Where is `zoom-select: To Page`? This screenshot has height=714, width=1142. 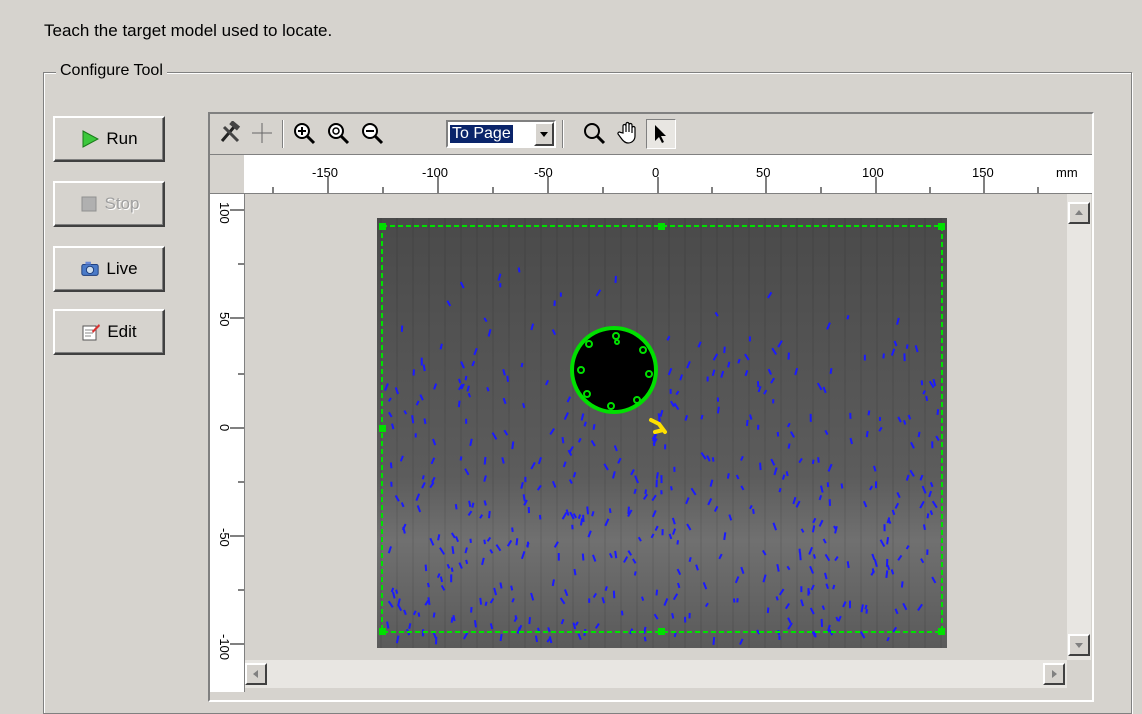
zoom-select: To Page is located at coordinates (501, 134).